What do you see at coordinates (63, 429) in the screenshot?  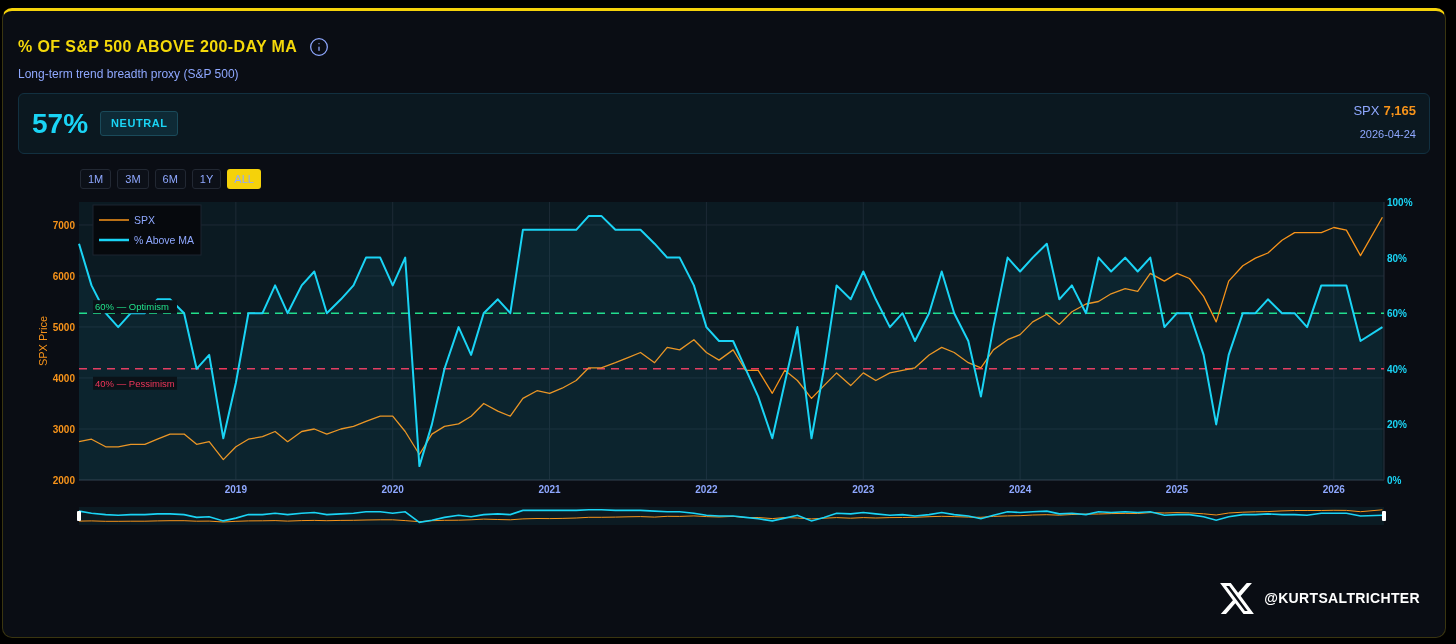 I see `axis-tick-label: 3000` at bounding box center [63, 429].